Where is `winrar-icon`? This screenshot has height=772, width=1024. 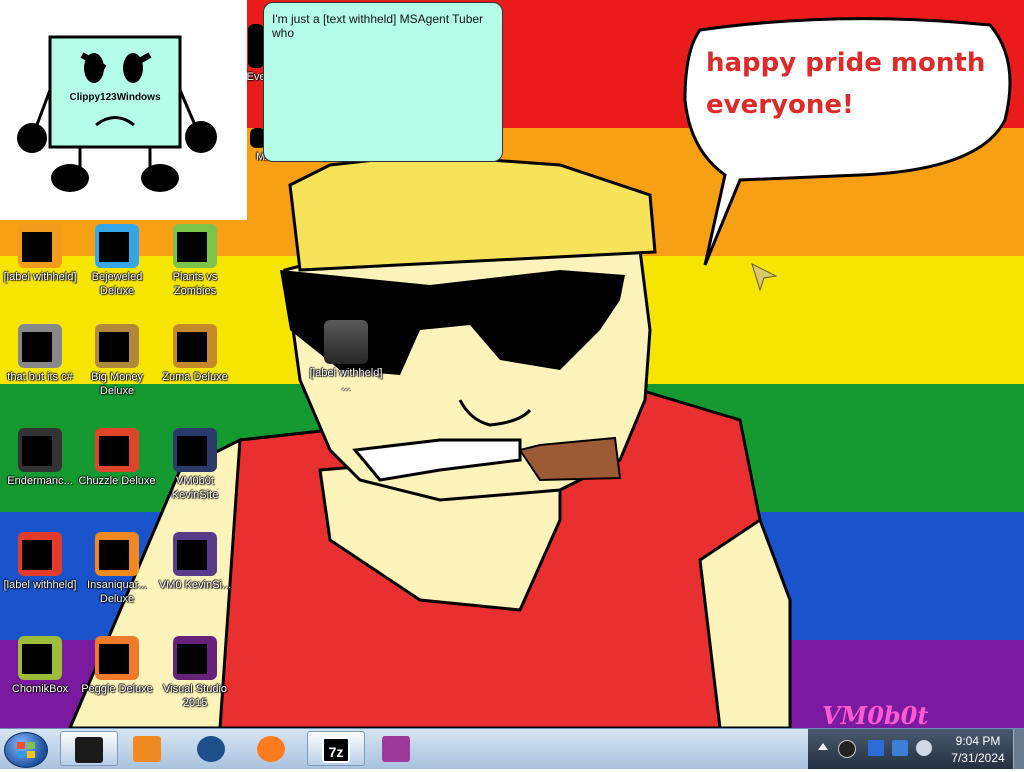 winrar-icon is located at coordinates (396, 749).